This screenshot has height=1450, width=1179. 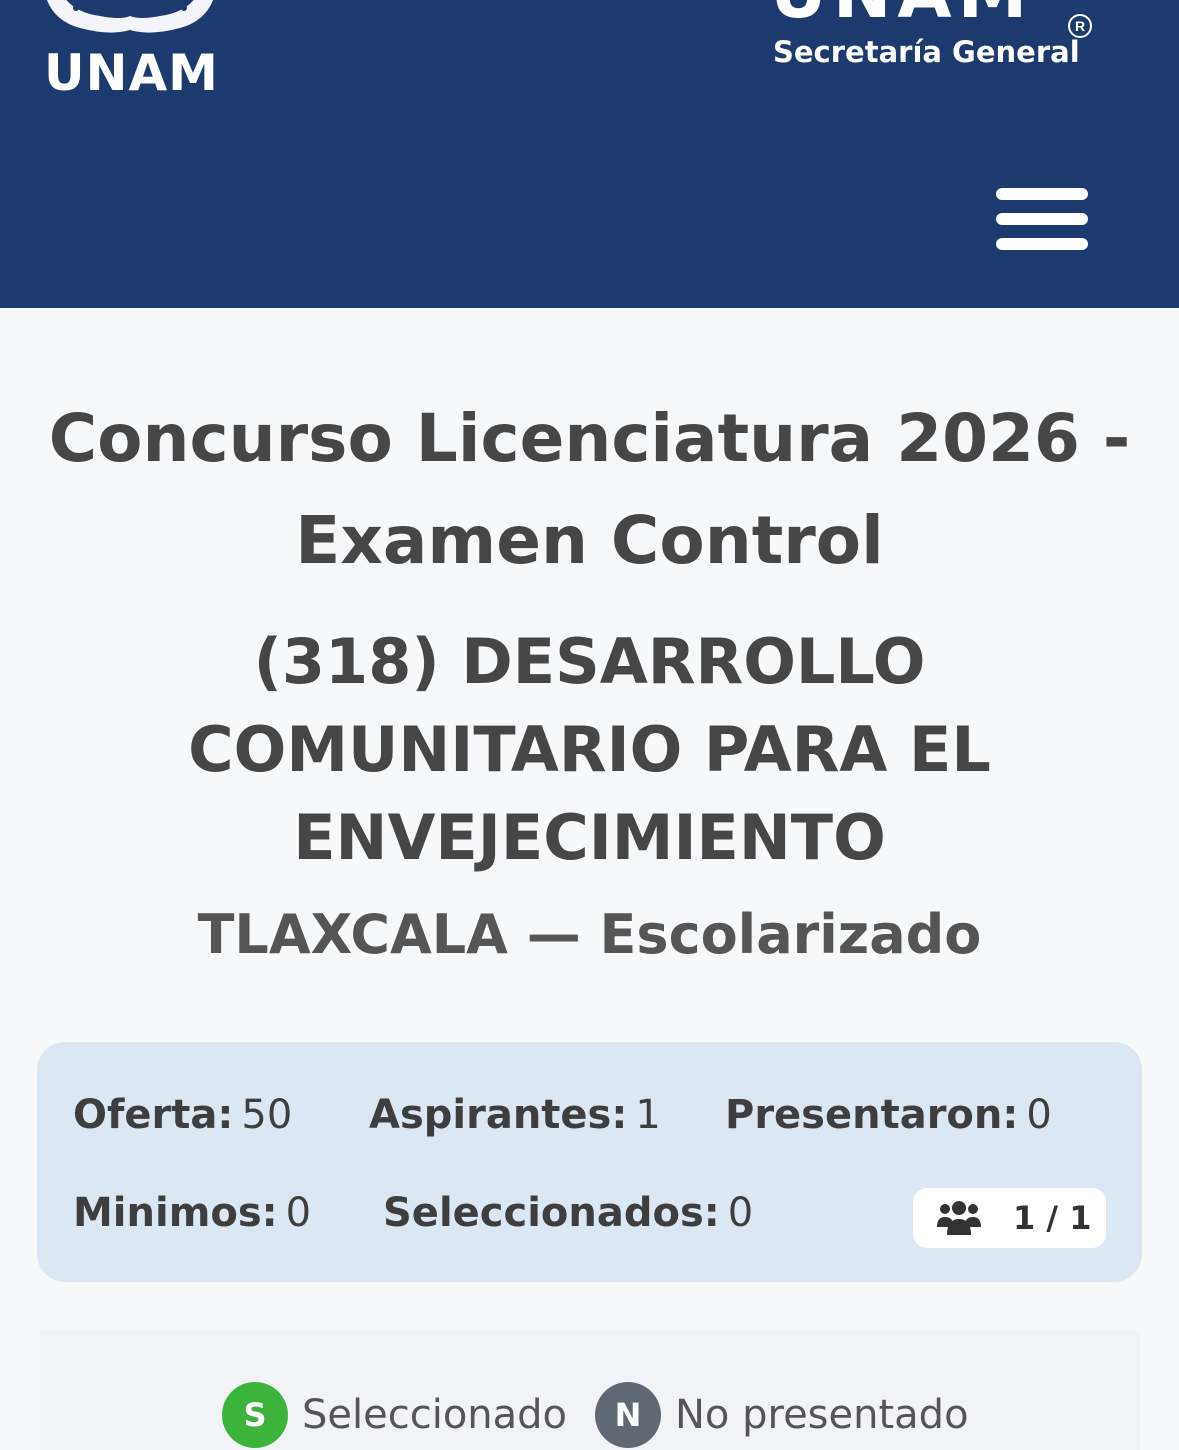 What do you see at coordinates (130, 16) in the screenshot?
I see `unam-crest-logo` at bounding box center [130, 16].